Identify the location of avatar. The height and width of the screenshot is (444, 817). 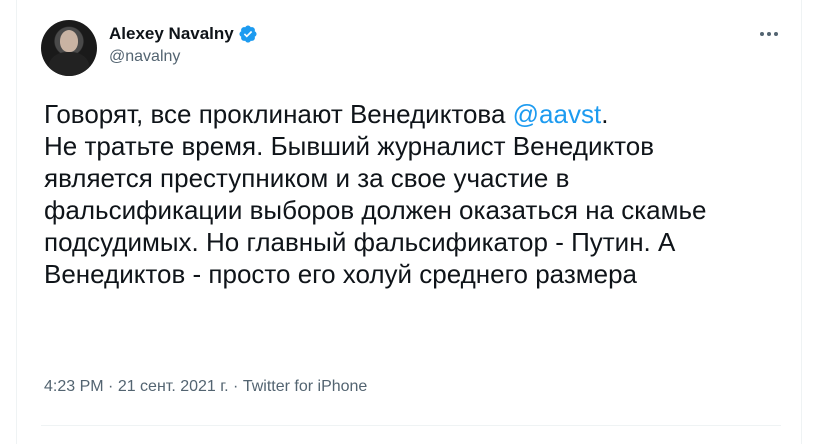
(69, 48).